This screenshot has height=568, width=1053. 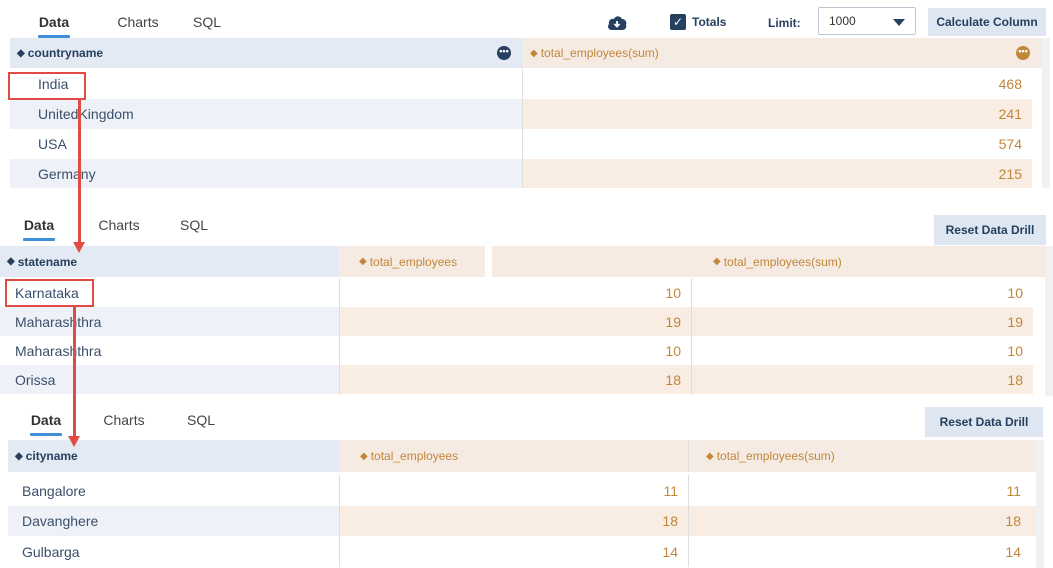 What do you see at coordinates (777, 114) in the screenshot?
I see `value-cell: 241` at bounding box center [777, 114].